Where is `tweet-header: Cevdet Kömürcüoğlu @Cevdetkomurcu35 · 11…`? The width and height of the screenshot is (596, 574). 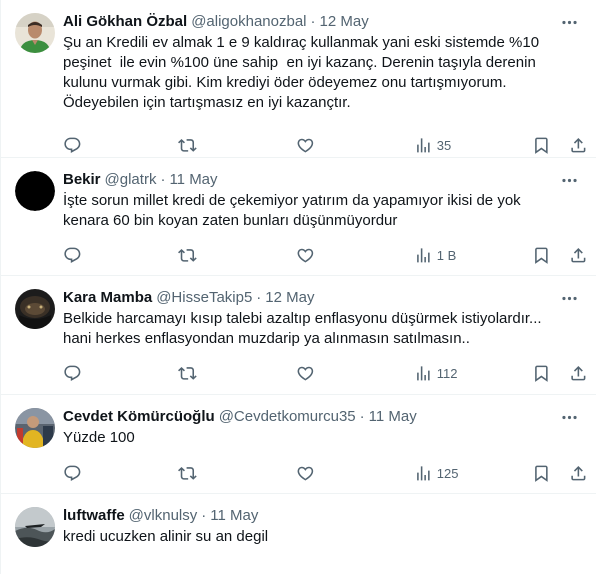
tweet-header: Cevdet Kömürcüoğlu @Cevdetkomurcu35 · 11… is located at coordinates (321, 417).